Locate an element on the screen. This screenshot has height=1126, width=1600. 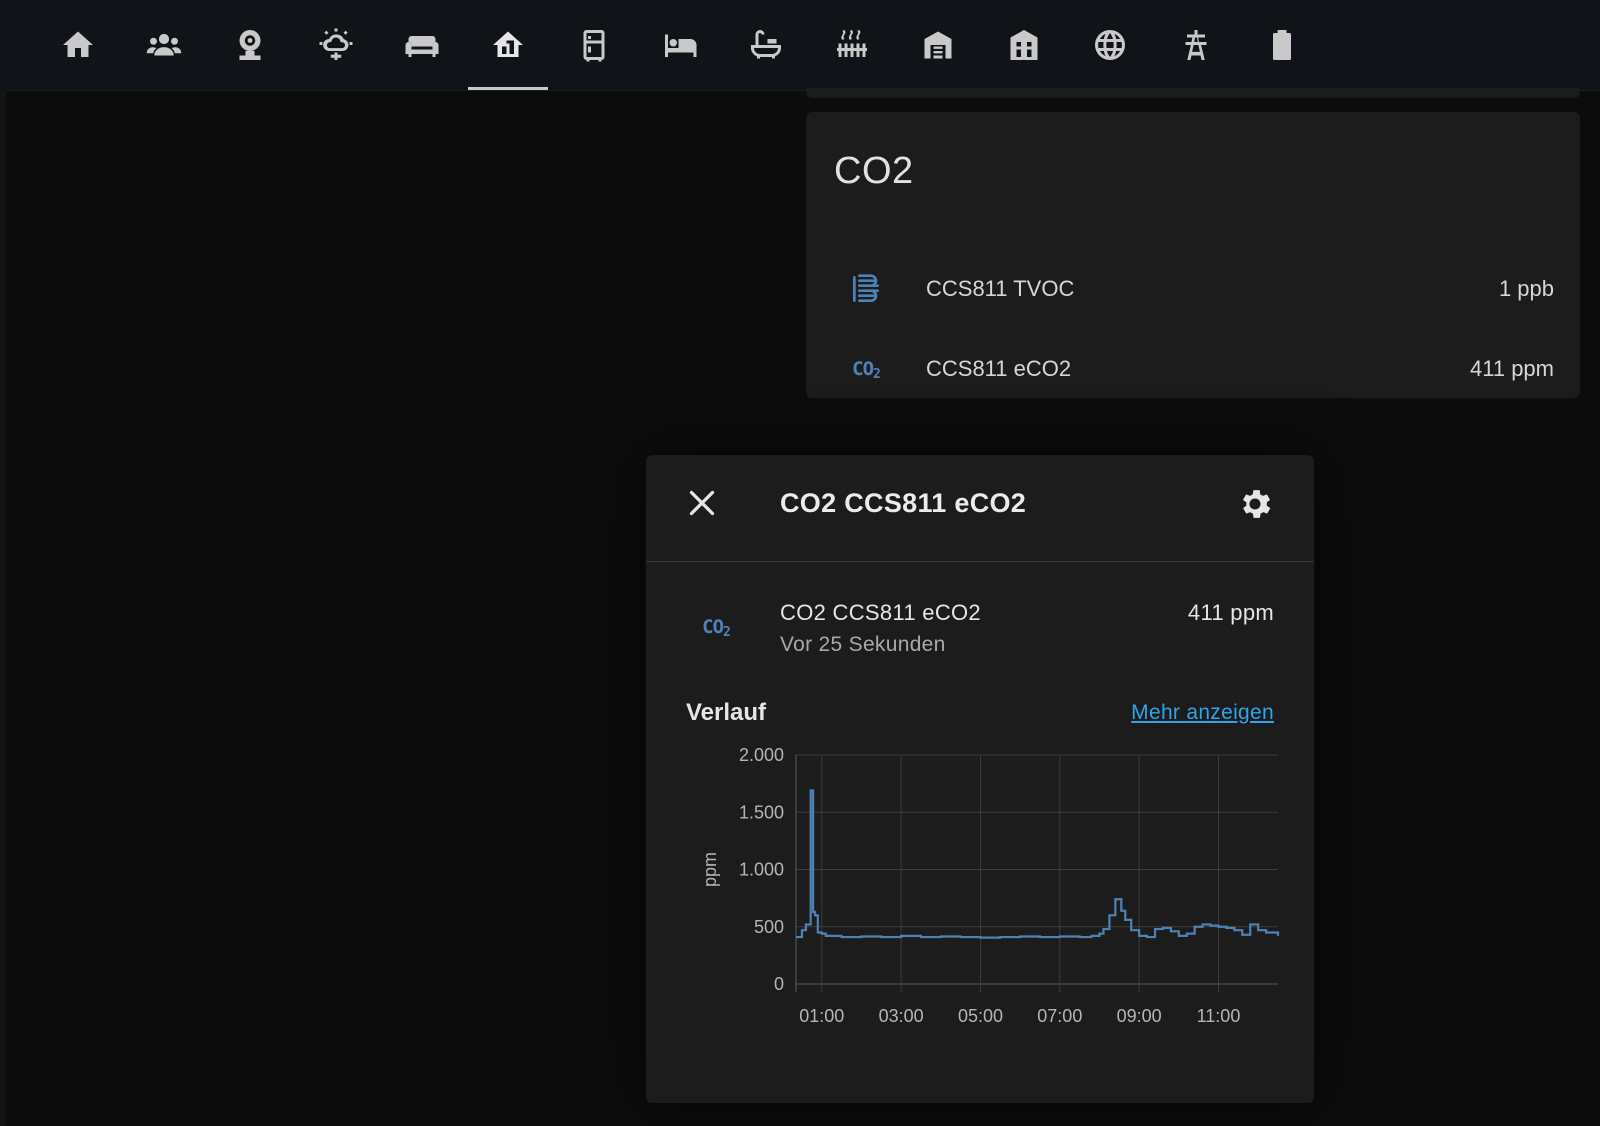
x-tick-label: 03:00 is located at coordinates (901, 1016).